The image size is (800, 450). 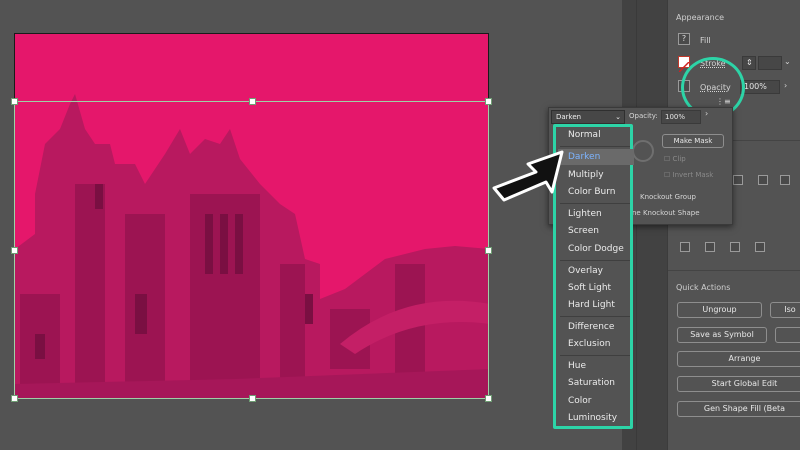 I want to click on intersect-icon, so click(x=735, y=247).